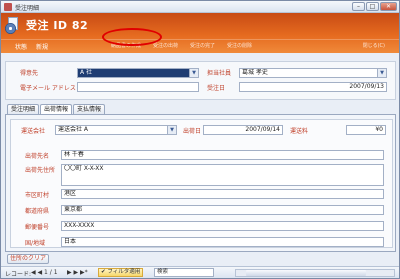  Describe the element at coordinates (124, 272) in the screenshot. I see `filter-label: フィルタ適用` at that location.